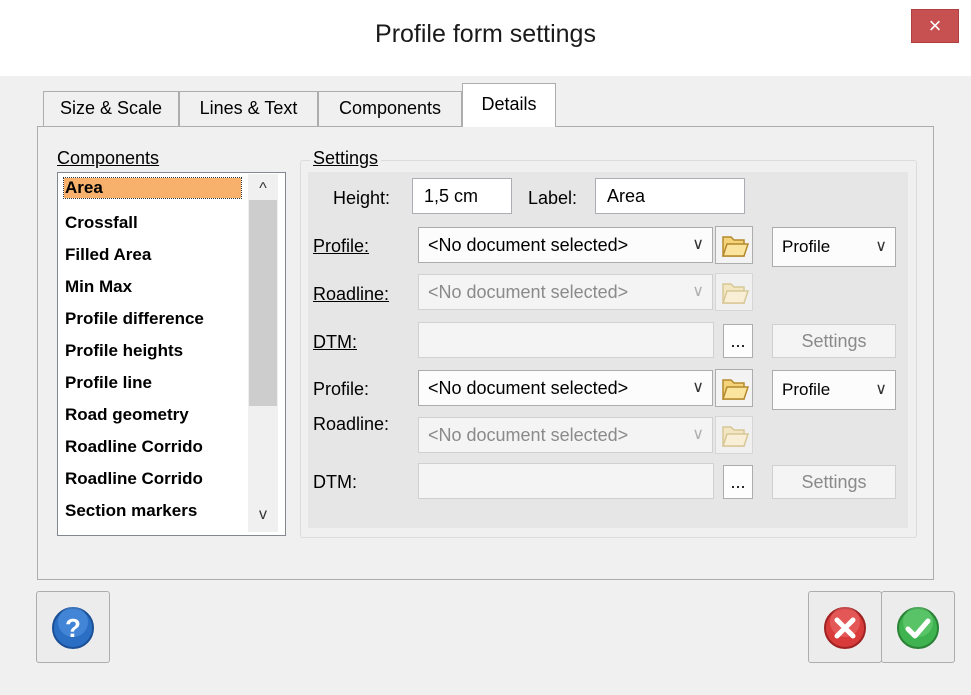 The width and height of the screenshot is (971, 695). I want to click on roadline-label-text: Roadline:, so click(351, 294).